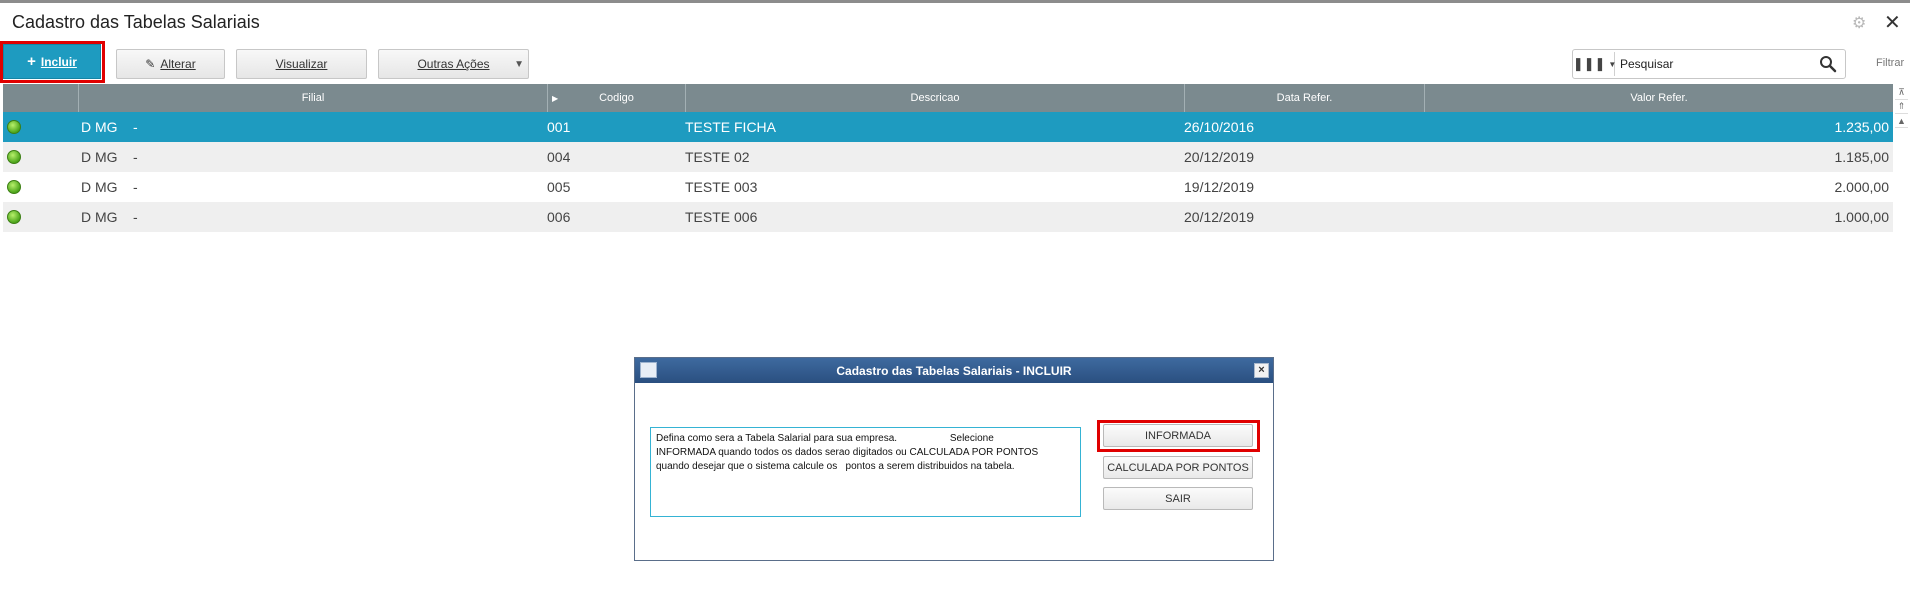 This screenshot has width=1910, height=599. What do you see at coordinates (1261, 370) in the screenshot?
I see `dialog-close-icon: ×` at bounding box center [1261, 370].